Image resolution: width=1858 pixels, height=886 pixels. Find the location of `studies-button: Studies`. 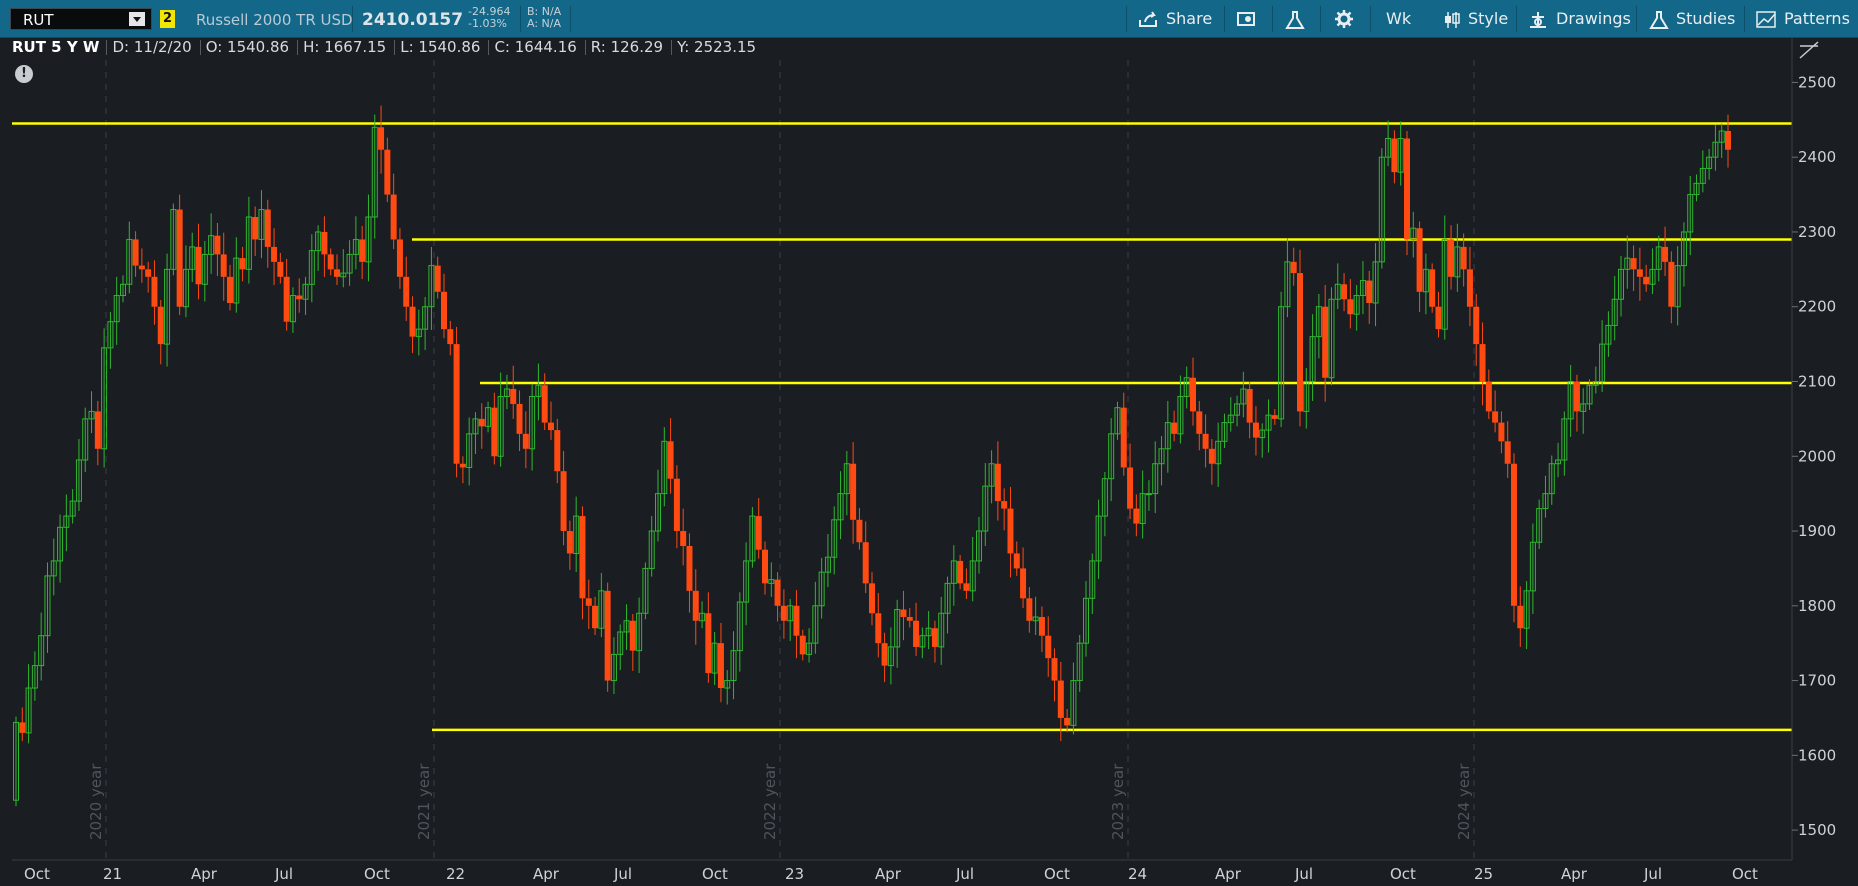

studies-button: Studies is located at coordinates (1694, 19).